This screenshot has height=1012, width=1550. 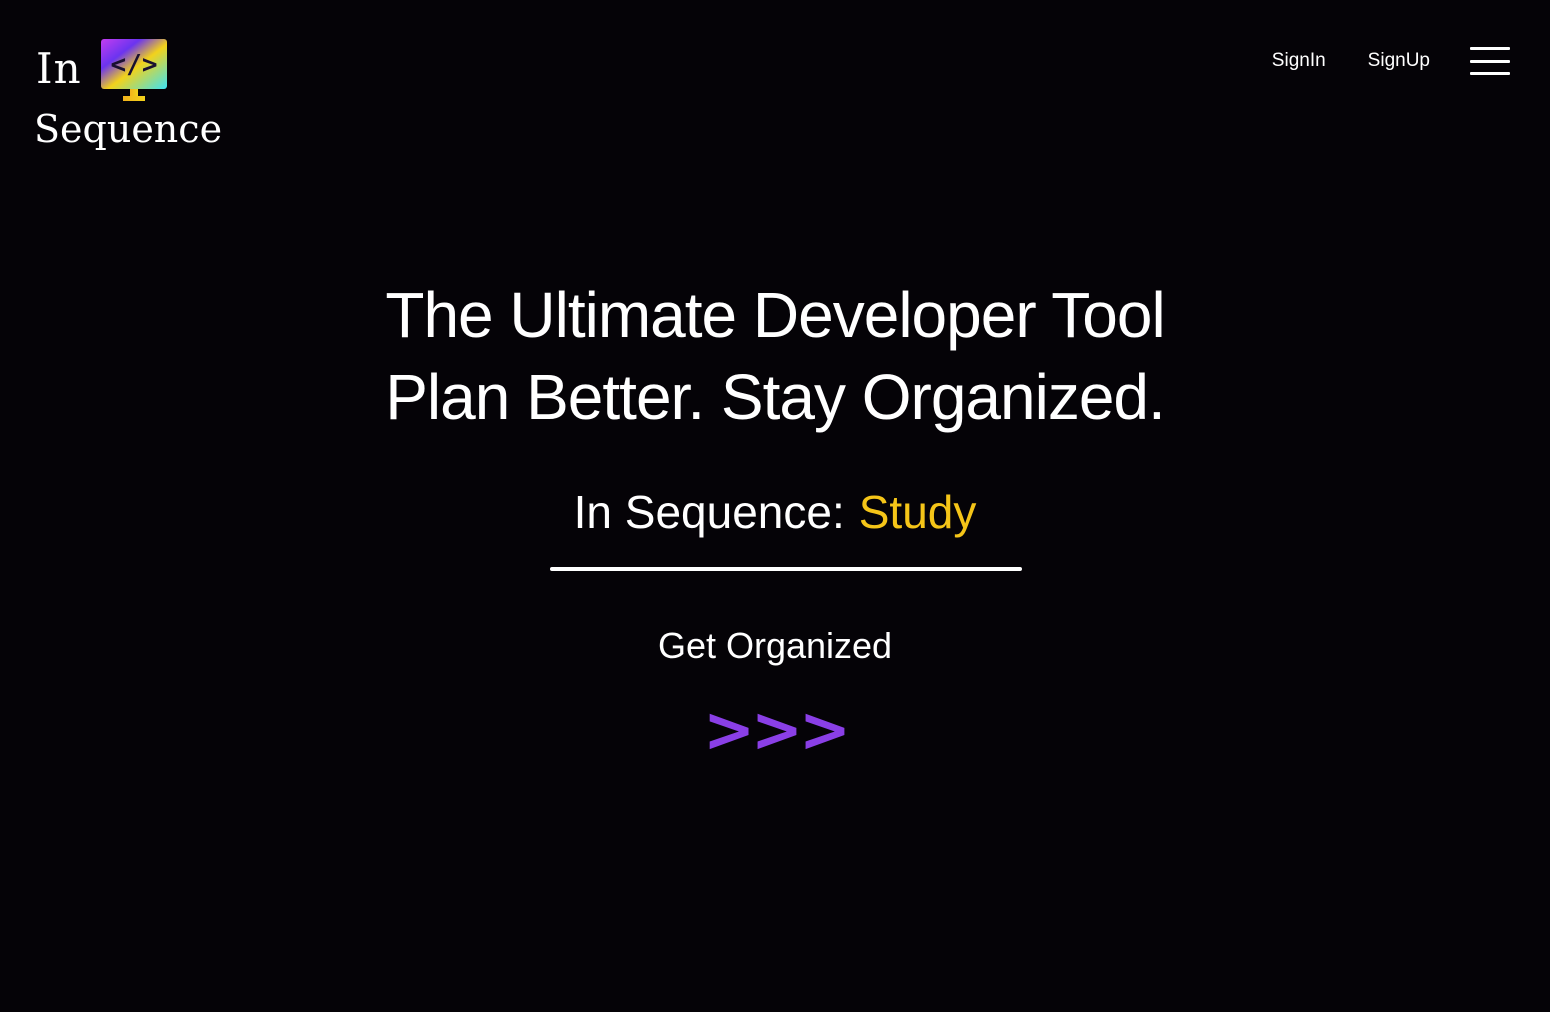 I want to click on monitor-code-glyph: </>, so click(x=134, y=65).